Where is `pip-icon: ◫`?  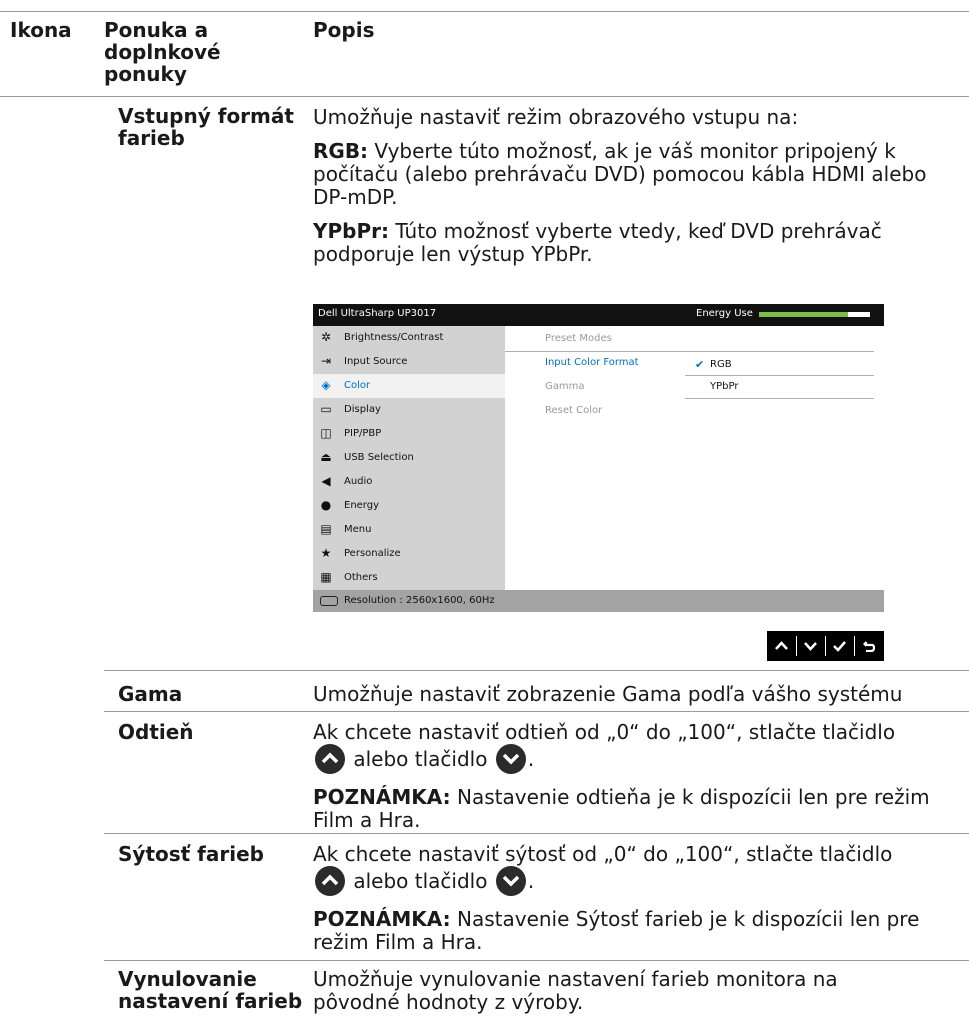
pip-icon: ◫ is located at coordinates (326, 433).